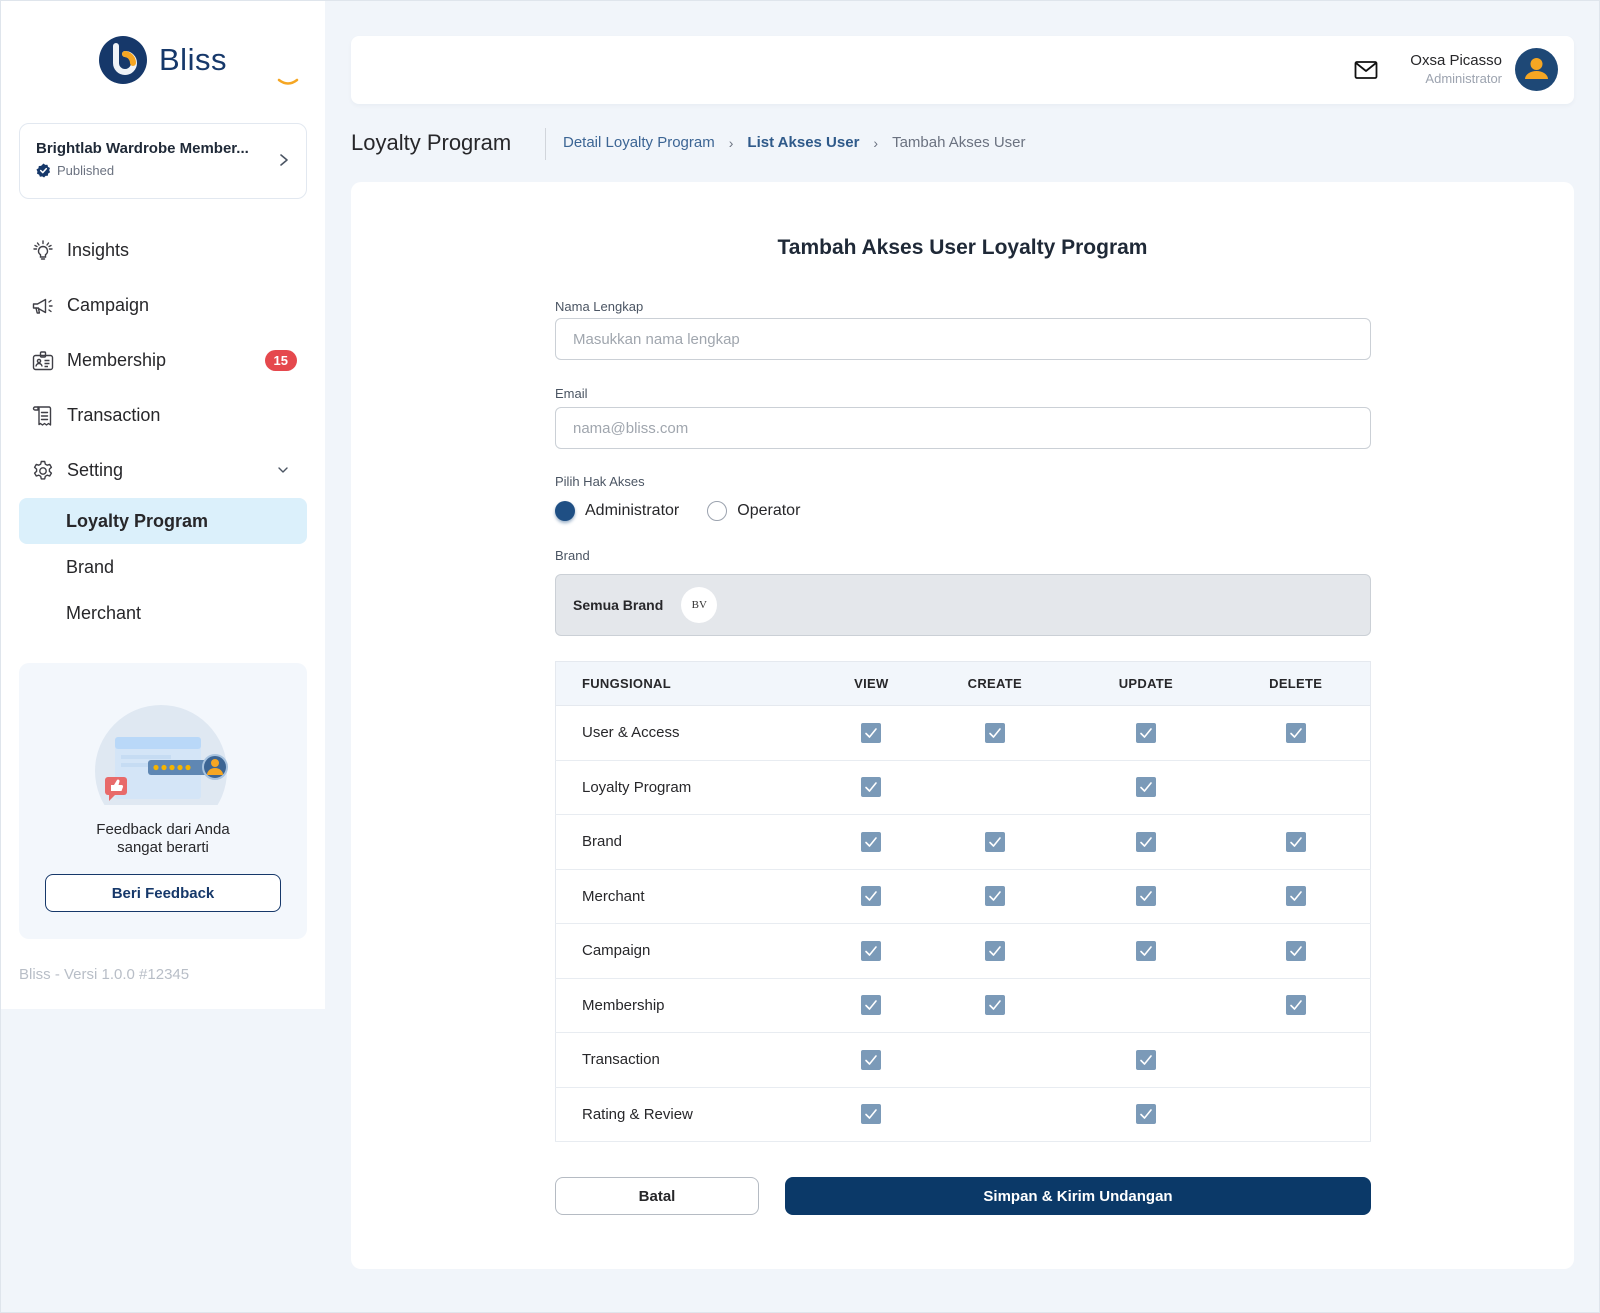 The width and height of the screenshot is (1600, 1313). What do you see at coordinates (689, 896) in the screenshot?
I see `function-name: Merchant` at bounding box center [689, 896].